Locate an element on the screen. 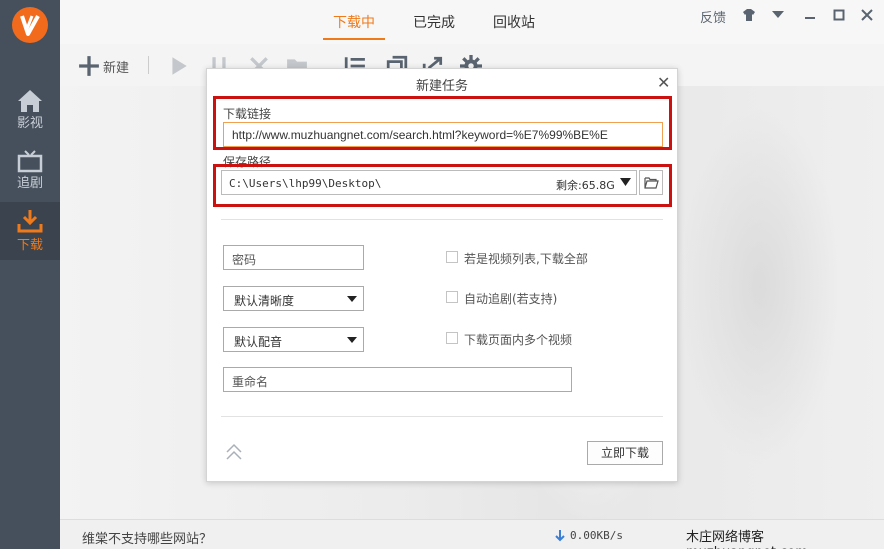  new-task-button: 新建 is located at coordinates (116, 66).